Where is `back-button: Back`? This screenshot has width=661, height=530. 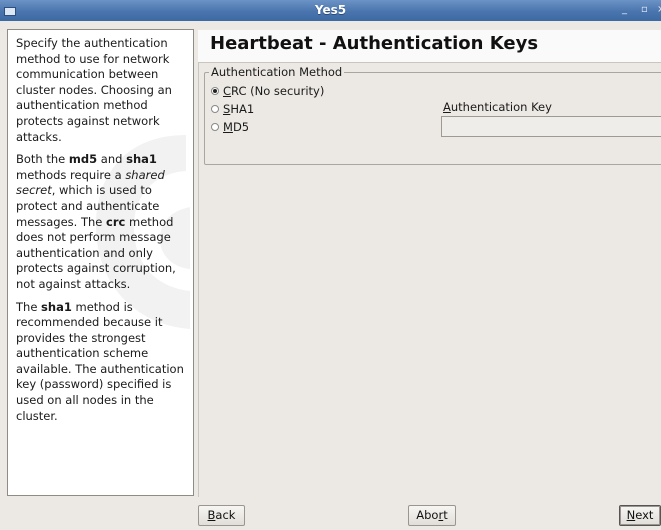 back-button: Back is located at coordinates (221, 515).